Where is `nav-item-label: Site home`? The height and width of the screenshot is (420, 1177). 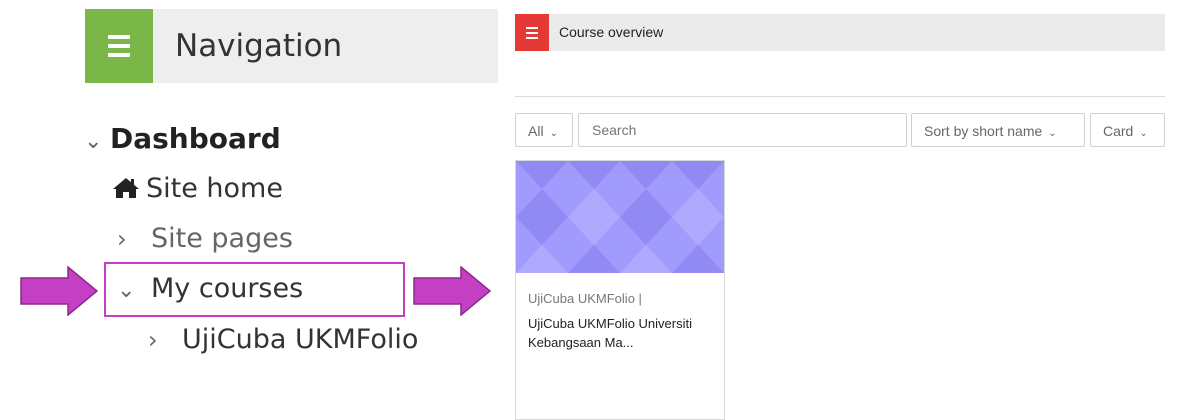
nav-item-label: Site home is located at coordinates (214, 188).